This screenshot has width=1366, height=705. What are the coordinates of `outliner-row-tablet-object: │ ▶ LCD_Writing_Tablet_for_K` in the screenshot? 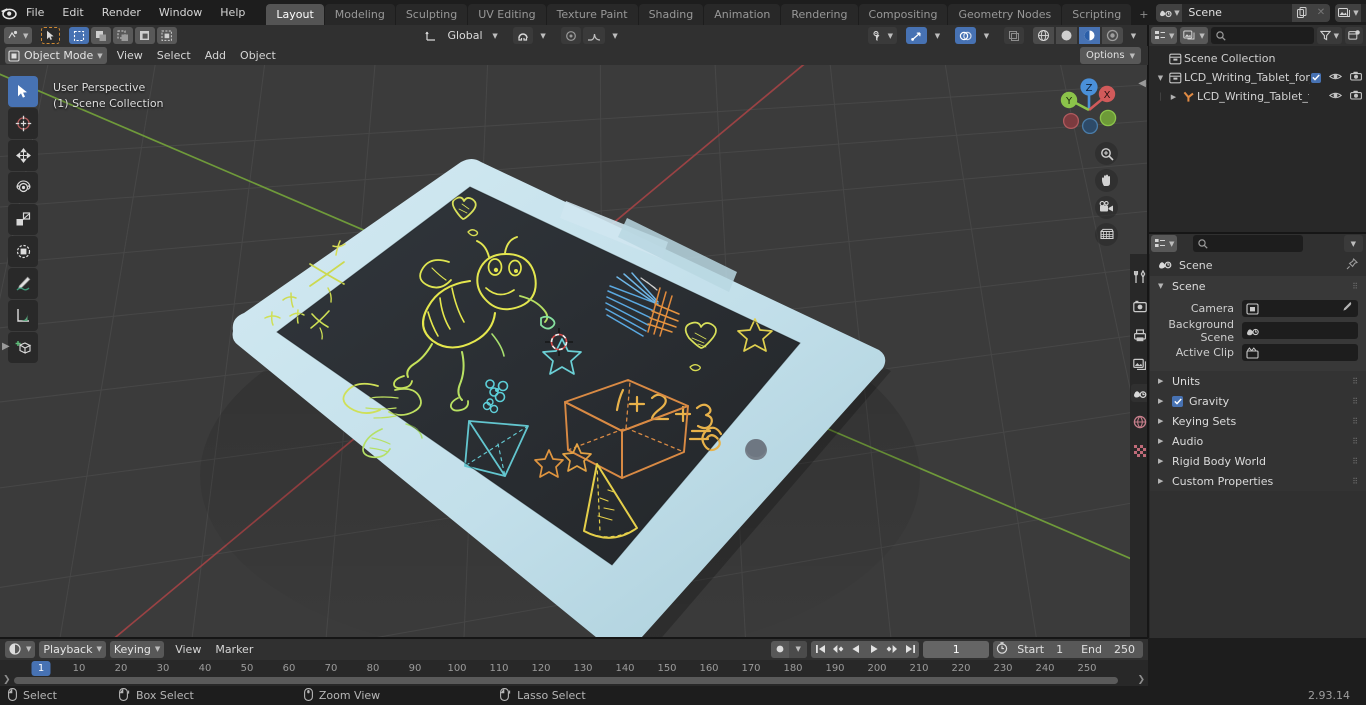 It's located at (1257, 96).